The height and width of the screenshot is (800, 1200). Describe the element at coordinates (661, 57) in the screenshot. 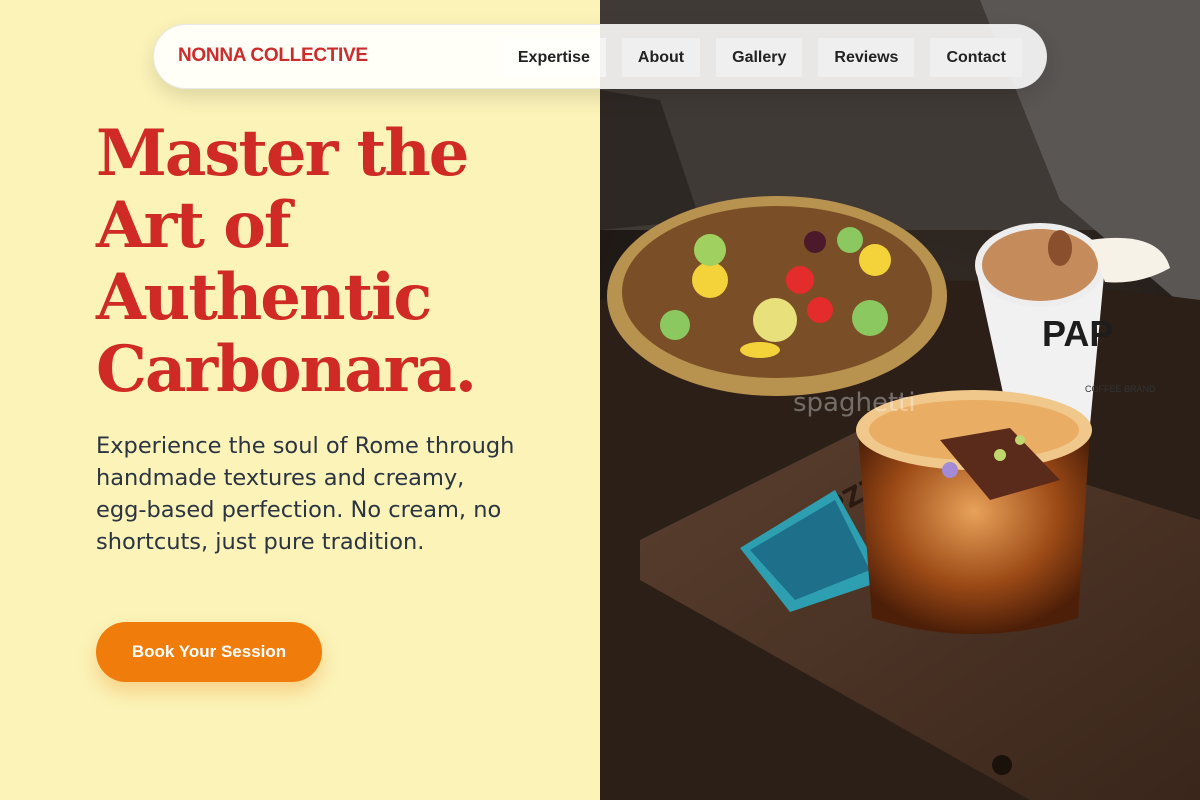

I see `nav-link-about: About` at that location.